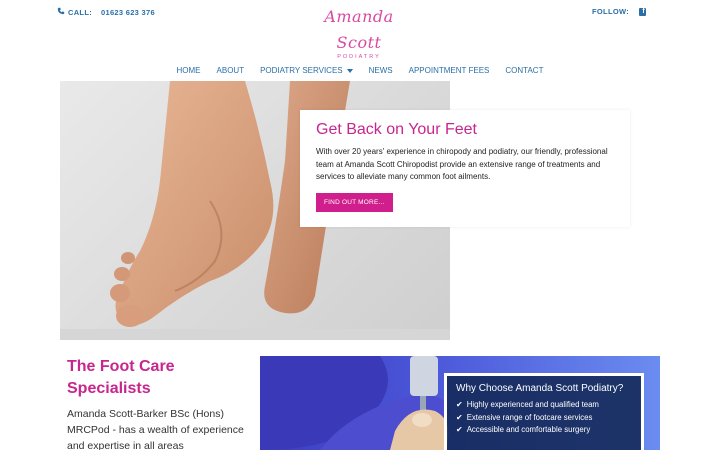 Image resolution: width=720 pixels, height=450 pixels. I want to click on logo-script: Amanda Scott, so click(359, 29).